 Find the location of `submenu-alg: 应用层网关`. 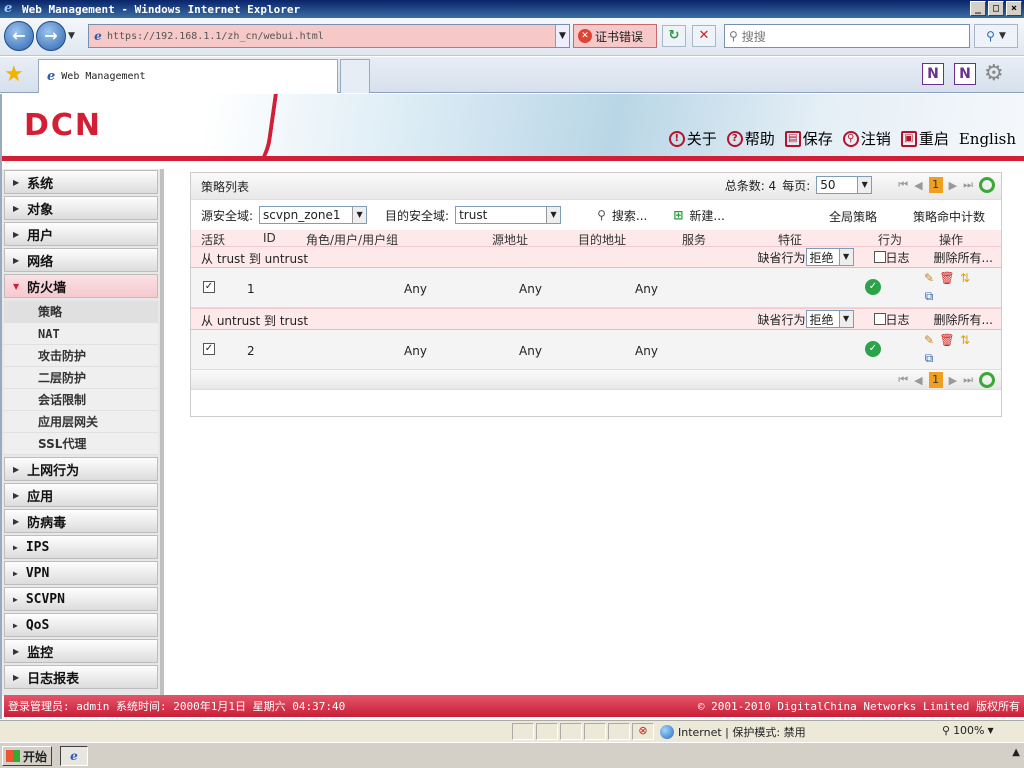

submenu-alg: 应用层网关 is located at coordinates (81, 422).